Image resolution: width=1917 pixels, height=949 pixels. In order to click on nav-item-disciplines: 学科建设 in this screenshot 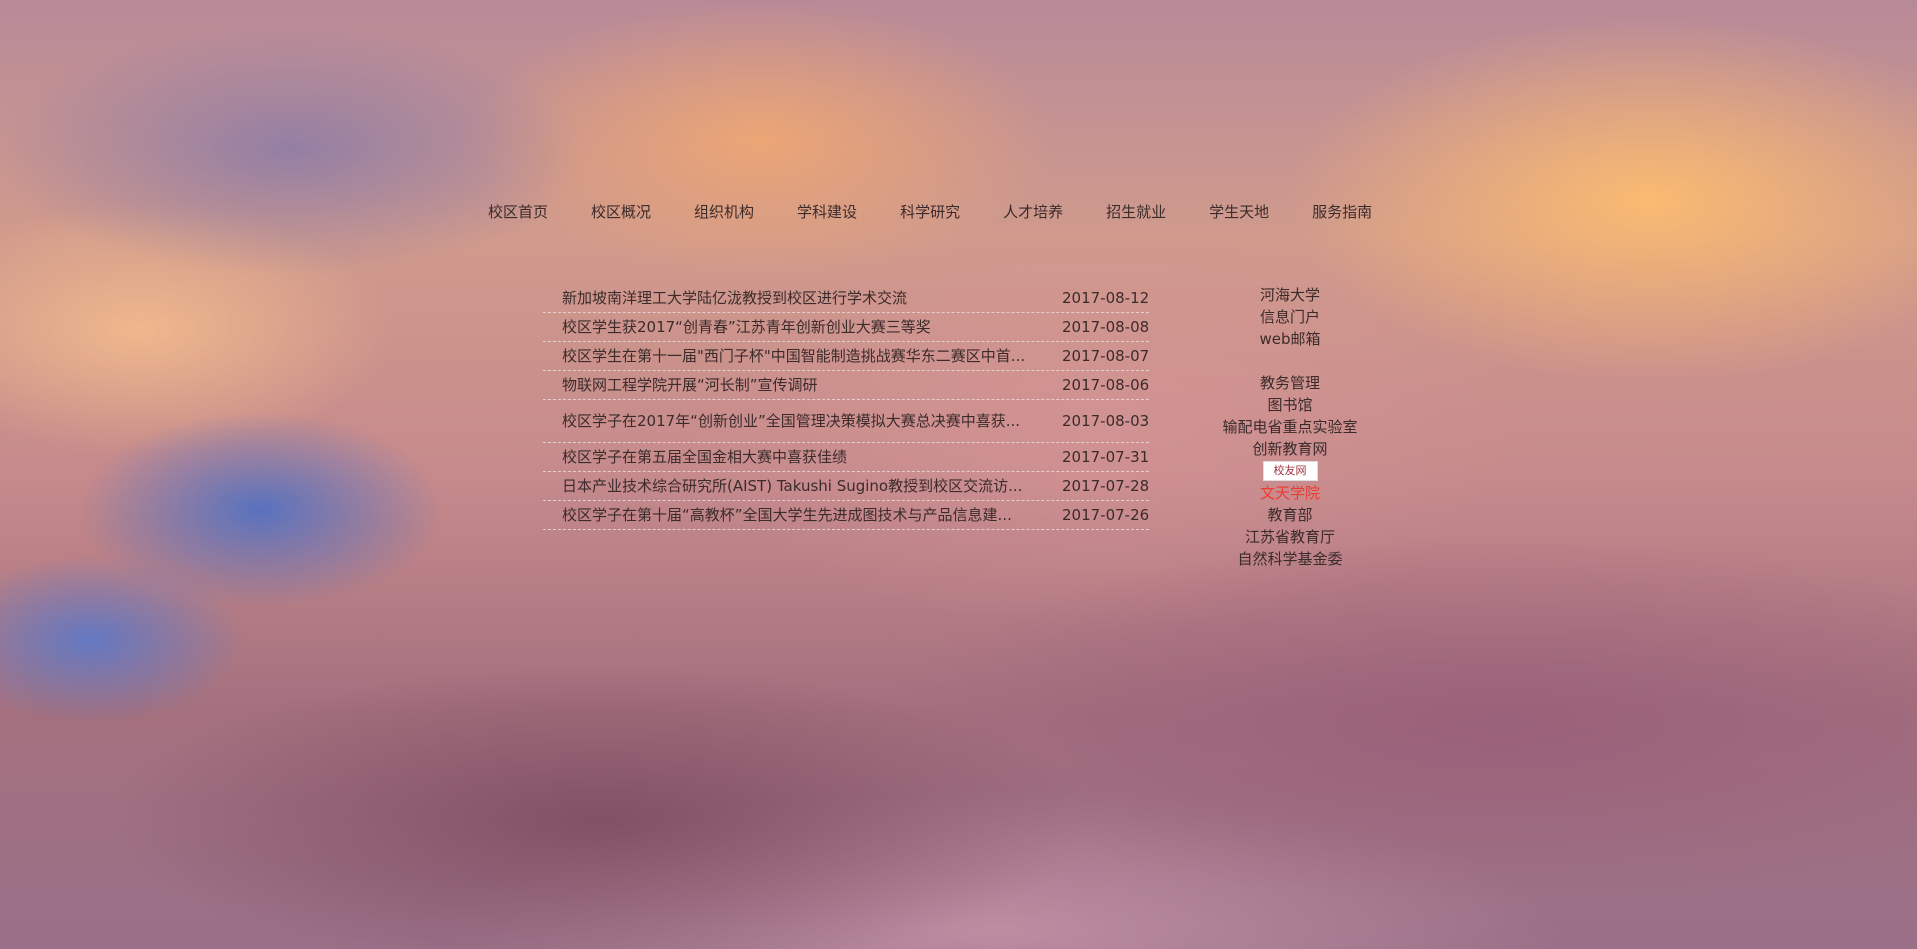, I will do `click(827, 212)`.